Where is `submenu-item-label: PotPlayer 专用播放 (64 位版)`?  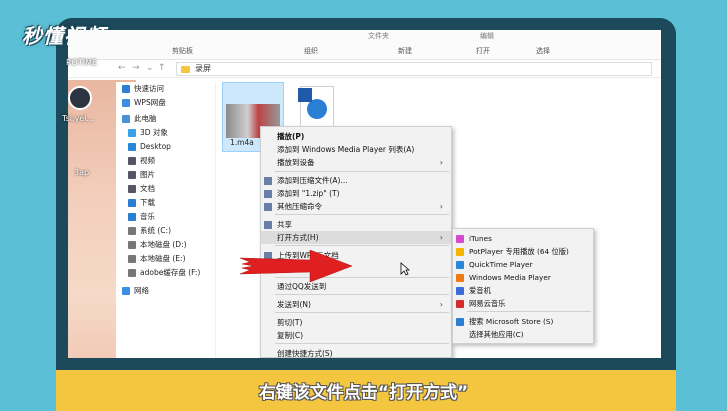 submenu-item-label: PotPlayer 专用播放 (64 位版) is located at coordinates (519, 251).